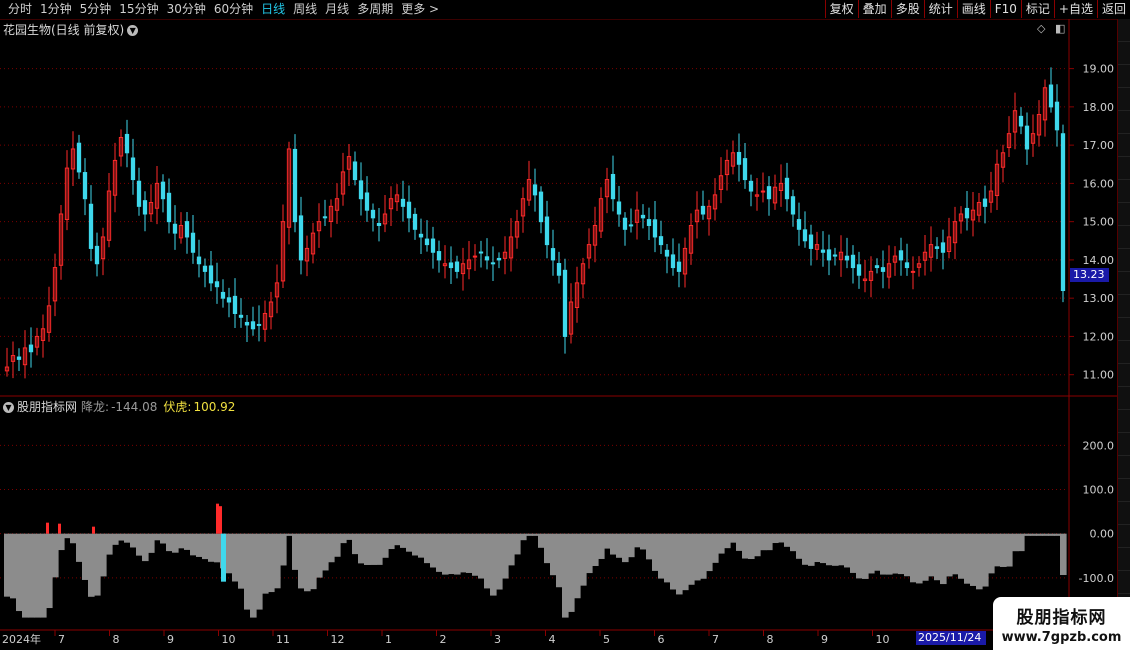 Image resolution: width=1130 pixels, height=650 pixels. What do you see at coordinates (1060, 28) in the screenshot?
I see `window-toggle-icon: ◧` at bounding box center [1060, 28].